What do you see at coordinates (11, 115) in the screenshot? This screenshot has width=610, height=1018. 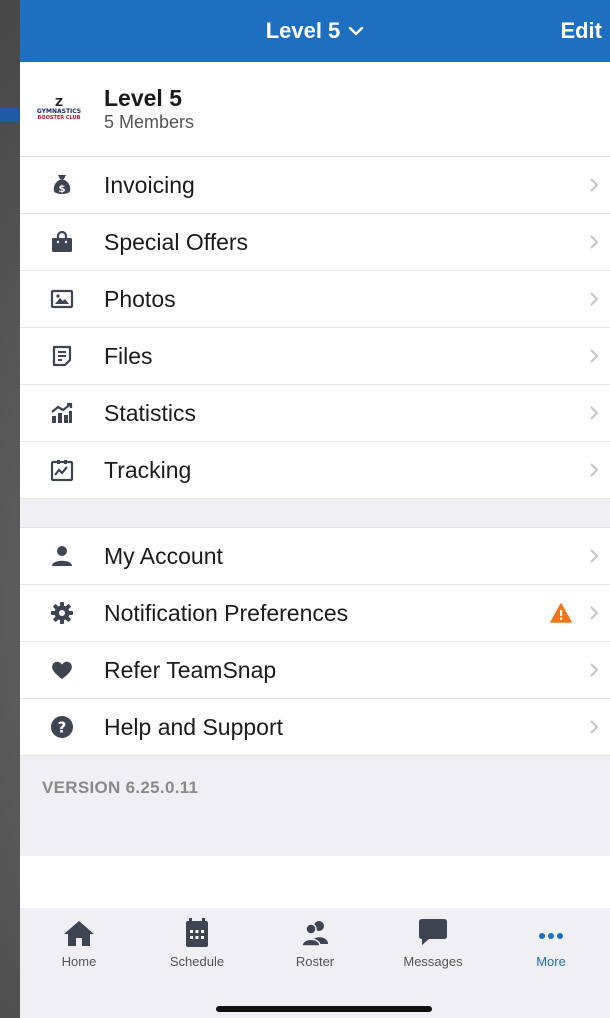 I see `background-accent` at bounding box center [11, 115].